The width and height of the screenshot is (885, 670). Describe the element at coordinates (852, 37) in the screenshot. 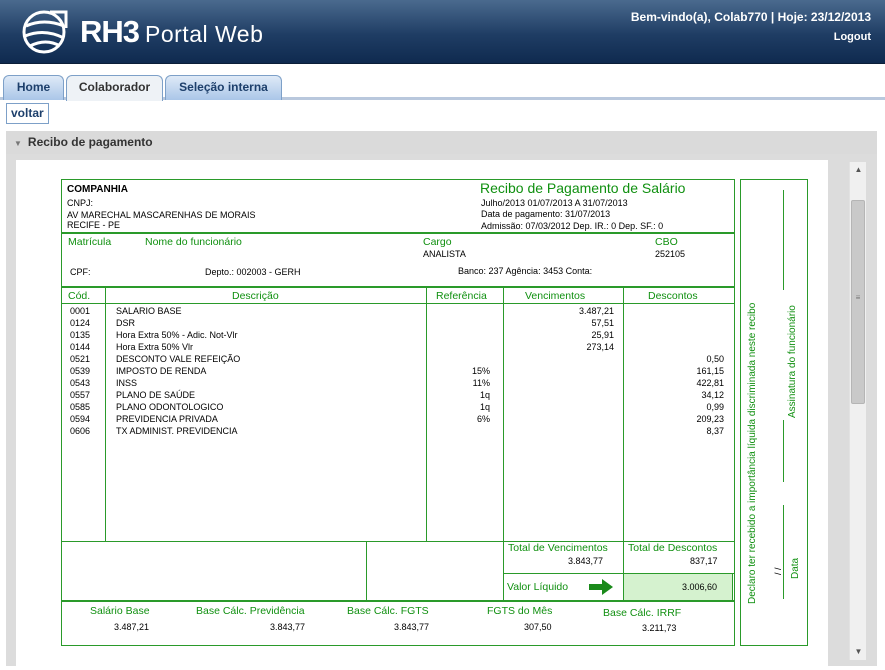

I see `logout-link: Logout` at that location.